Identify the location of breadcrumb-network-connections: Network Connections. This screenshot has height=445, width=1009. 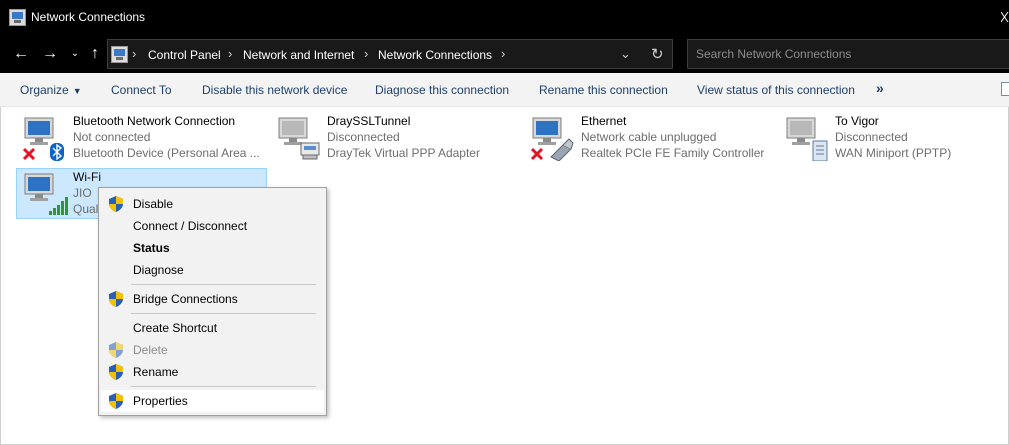
(435, 55).